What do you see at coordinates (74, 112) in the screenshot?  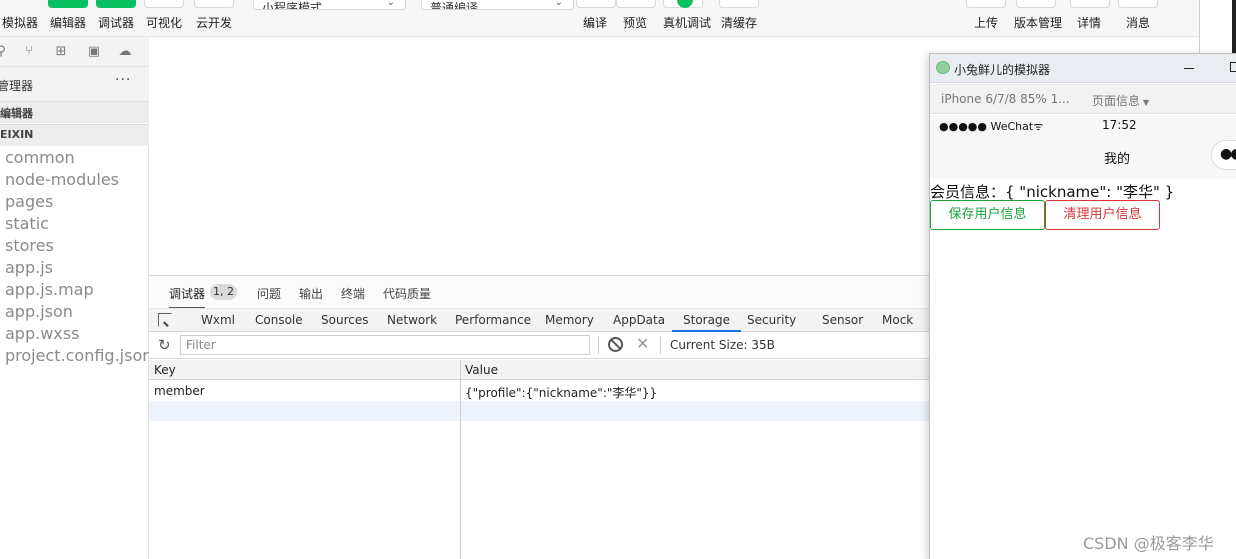 I see `open-editors-section: 编辑器` at bounding box center [74, 112].